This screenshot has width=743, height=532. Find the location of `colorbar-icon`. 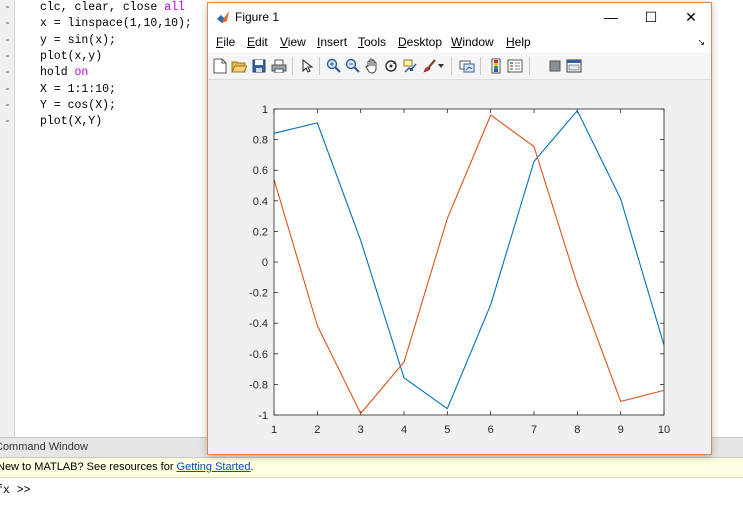

colorbar-icon is located at coordinates (496, 66).